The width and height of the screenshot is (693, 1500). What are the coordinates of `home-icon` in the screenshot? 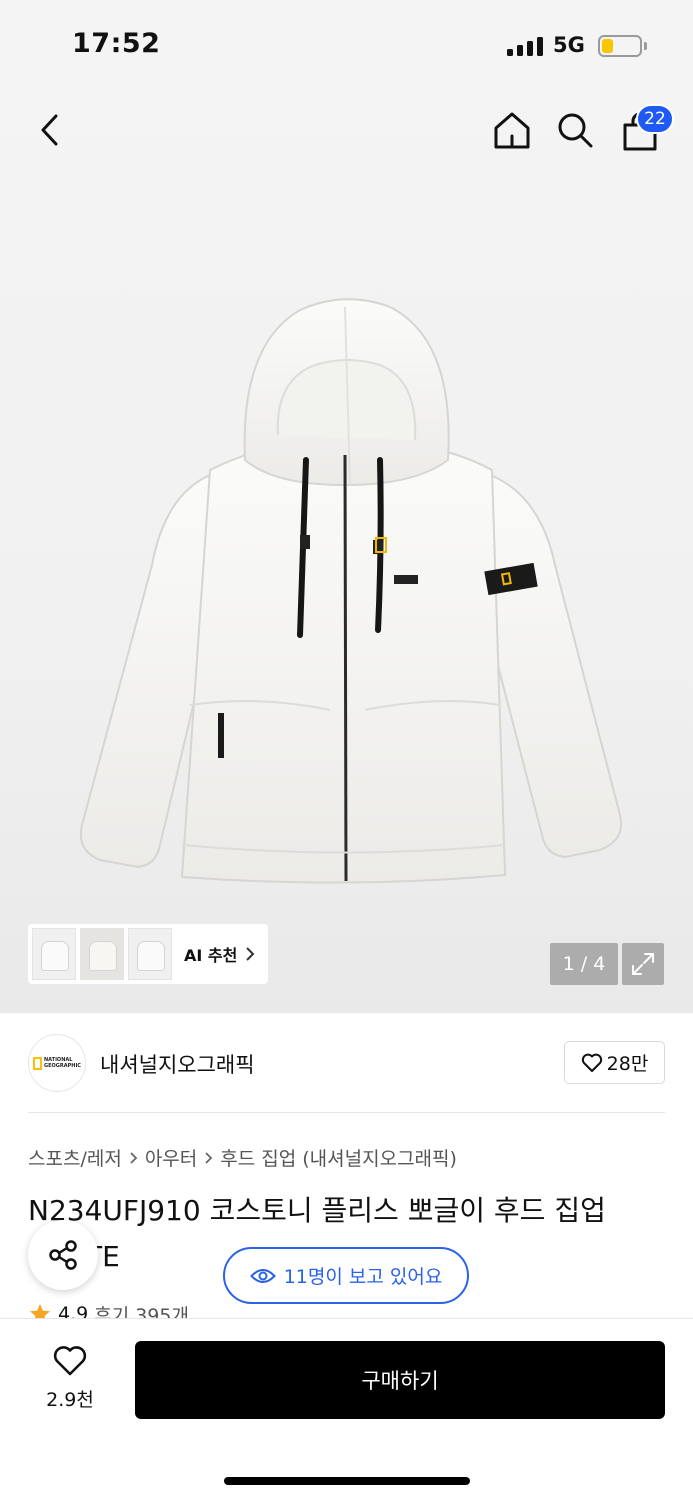 It's located at (512, 130).